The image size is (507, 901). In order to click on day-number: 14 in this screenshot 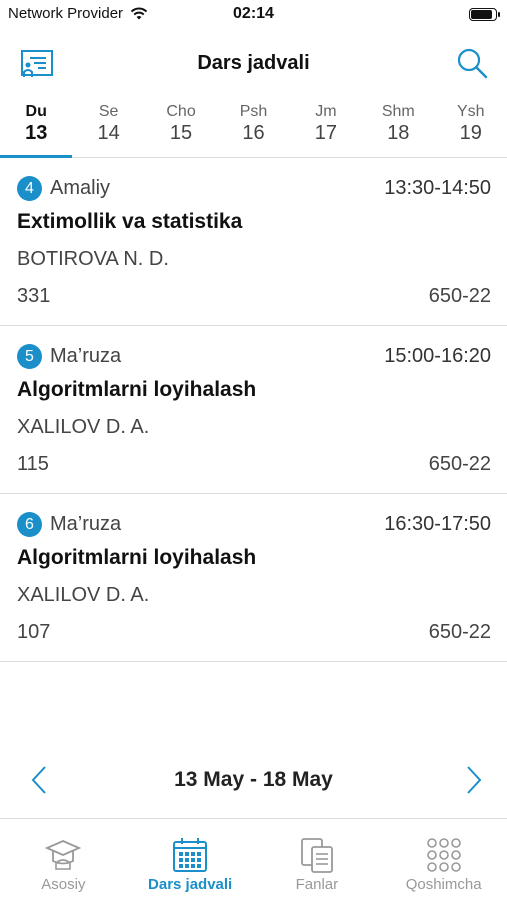, I will do `click(108, 133)`.